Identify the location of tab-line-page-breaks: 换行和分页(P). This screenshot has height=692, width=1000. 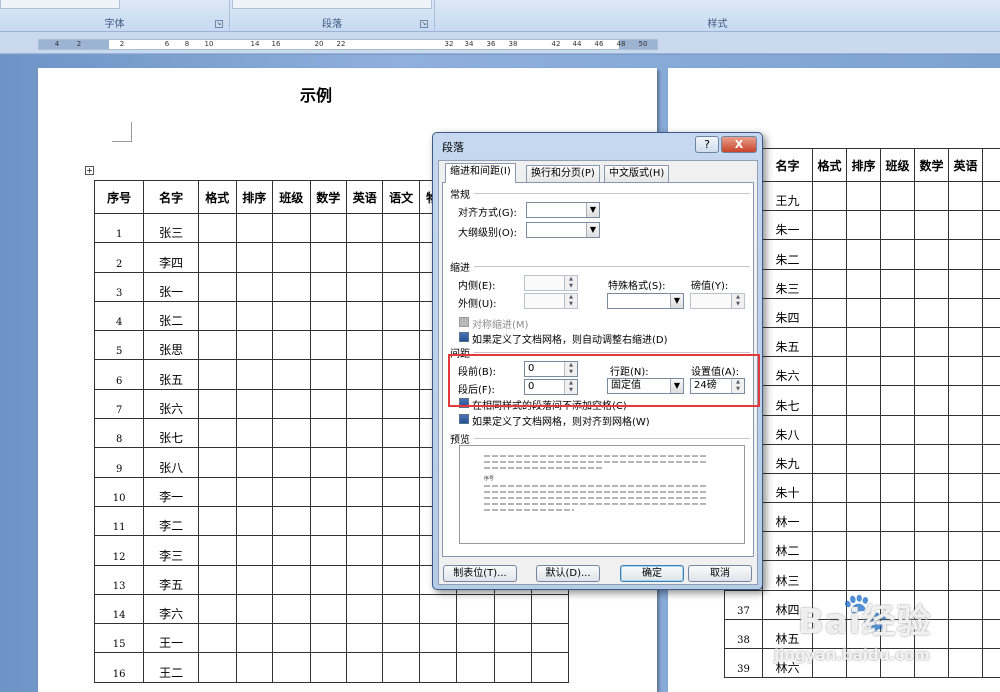
(563, 173).